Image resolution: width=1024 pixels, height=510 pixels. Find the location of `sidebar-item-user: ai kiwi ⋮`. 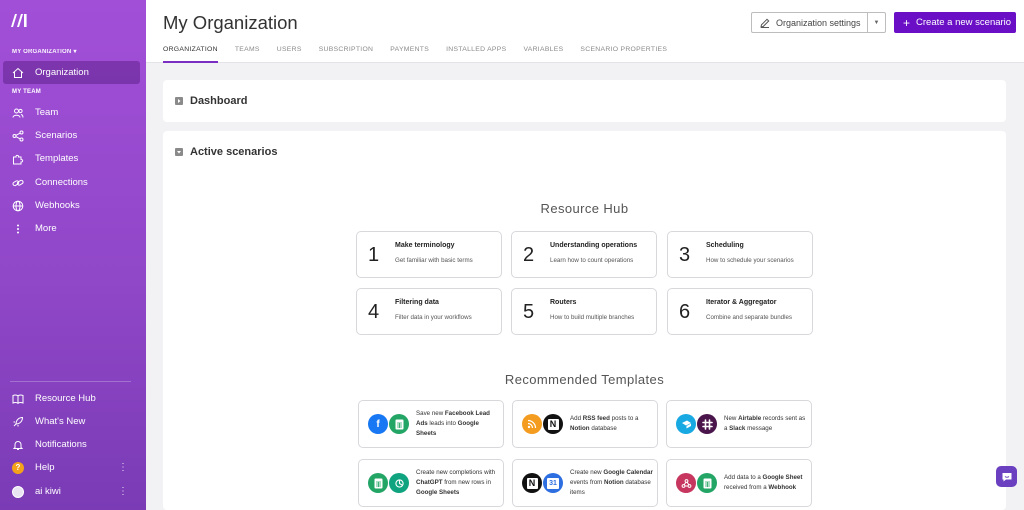

sidebar-item-user: ai kiwi ⋮ is located at coordinates (71, 491).